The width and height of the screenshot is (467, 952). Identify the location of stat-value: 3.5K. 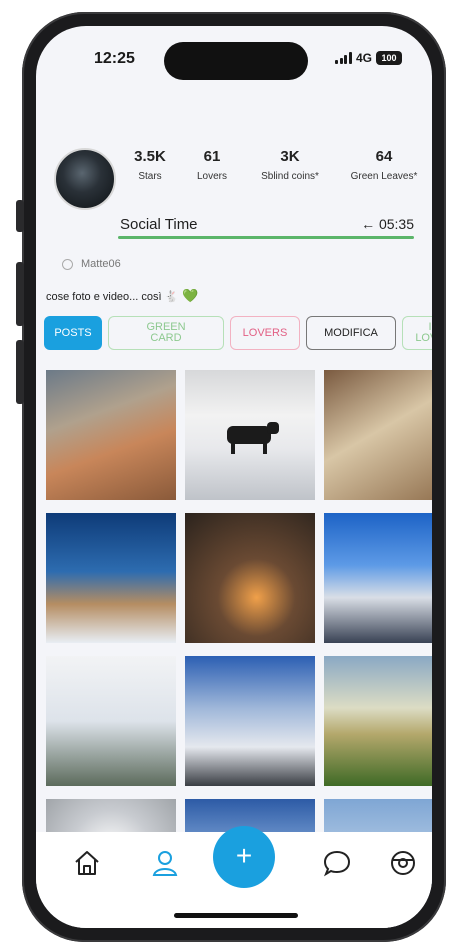
(150, 156).